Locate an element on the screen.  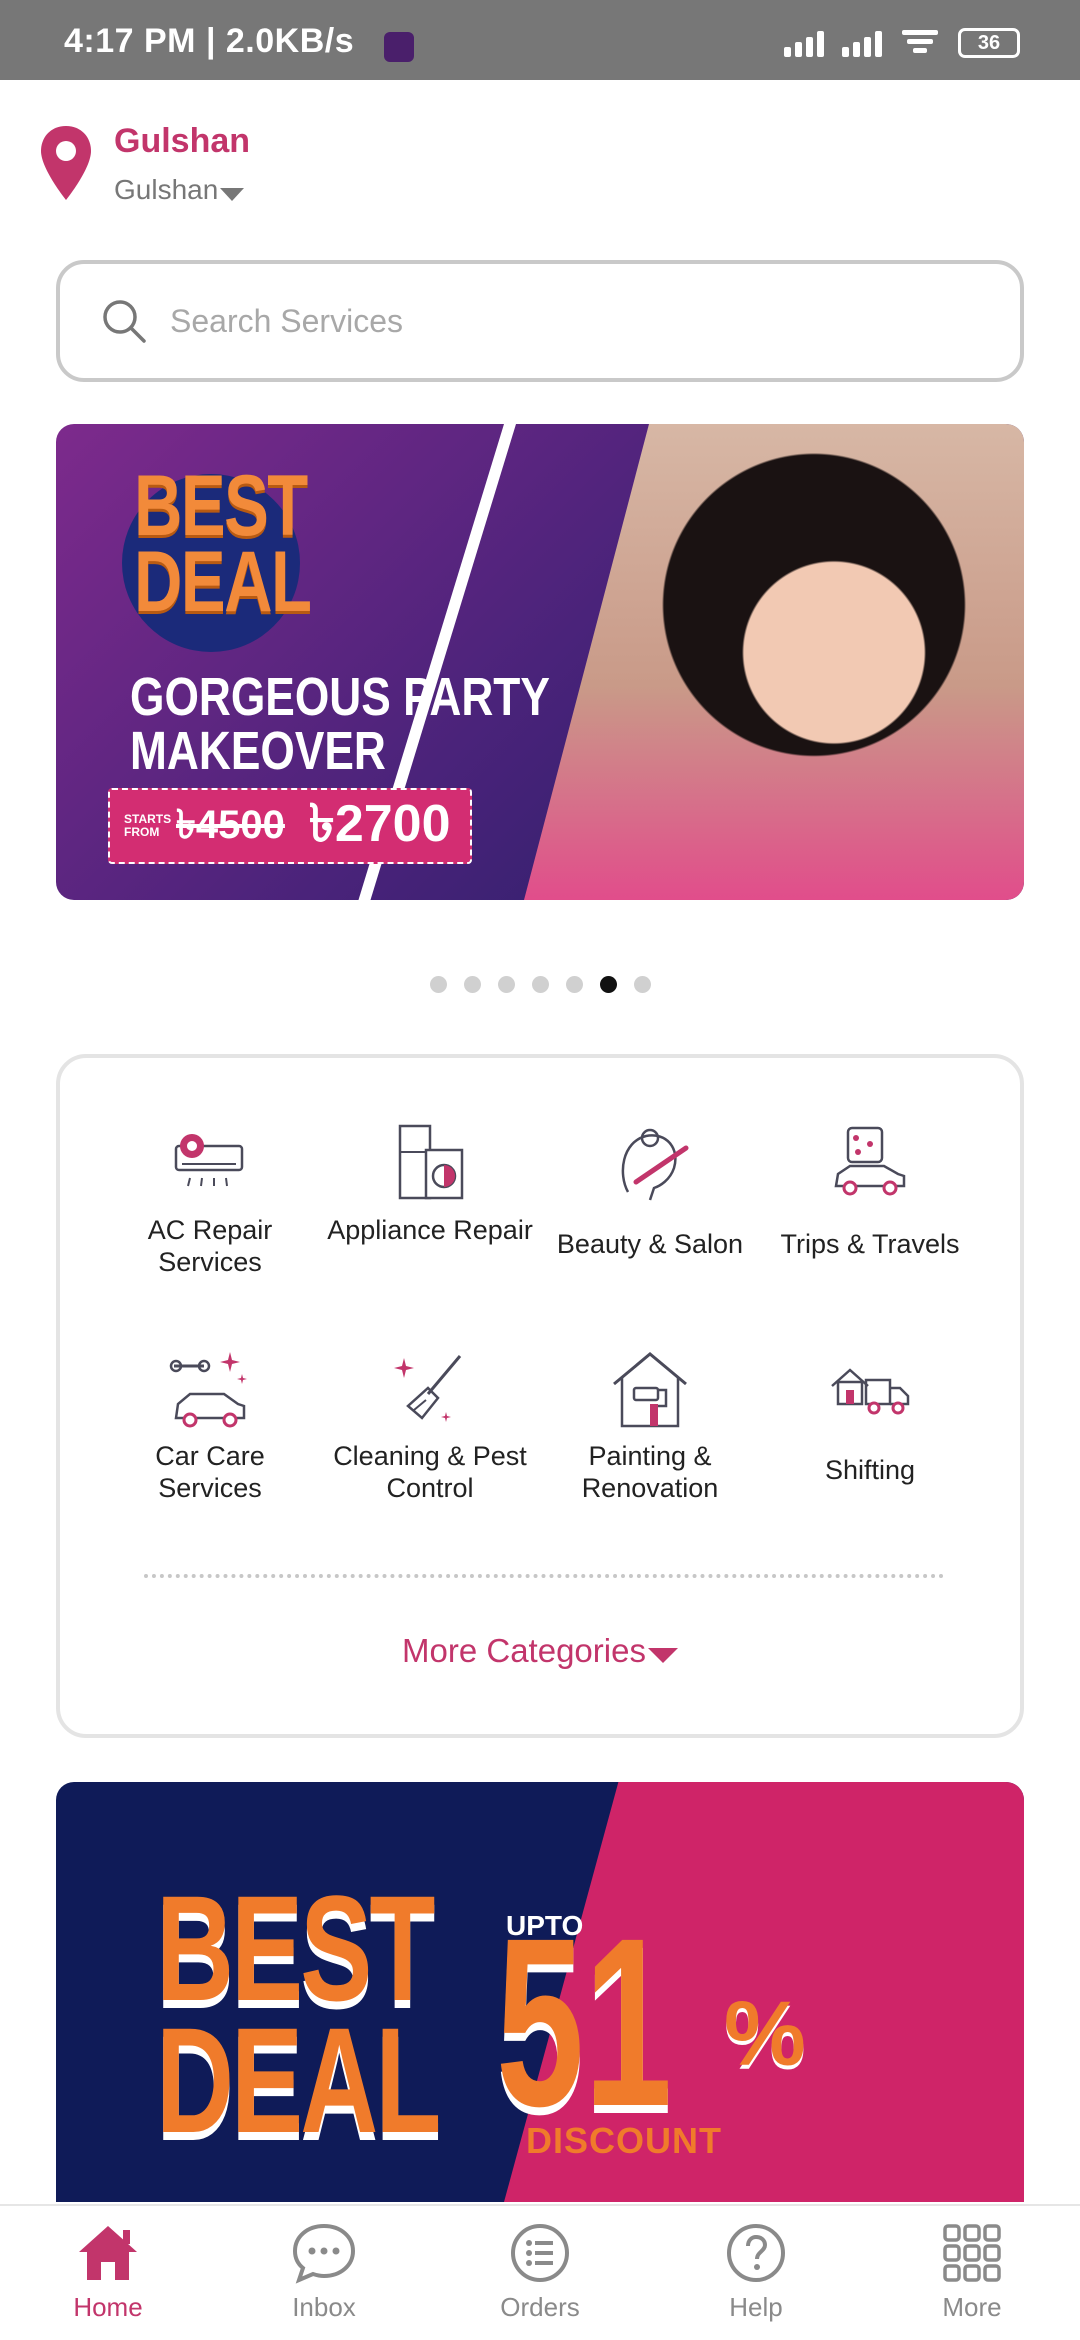
category-label: AC Repair Services is located at coordinates (210, 1246).